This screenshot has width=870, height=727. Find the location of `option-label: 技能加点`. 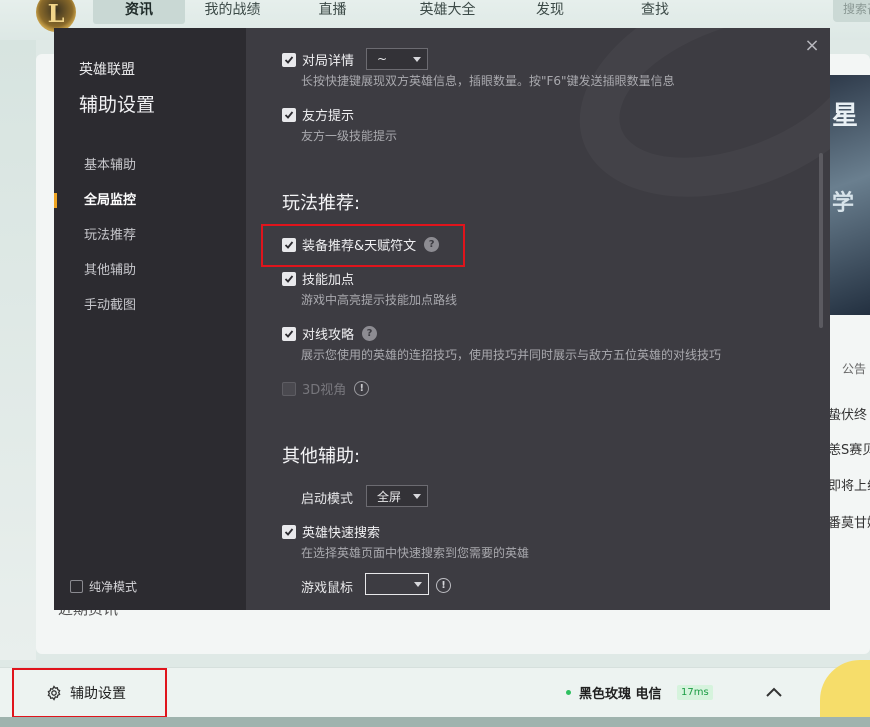

option-label: 技能加点 is located at coordinates (328, 280).